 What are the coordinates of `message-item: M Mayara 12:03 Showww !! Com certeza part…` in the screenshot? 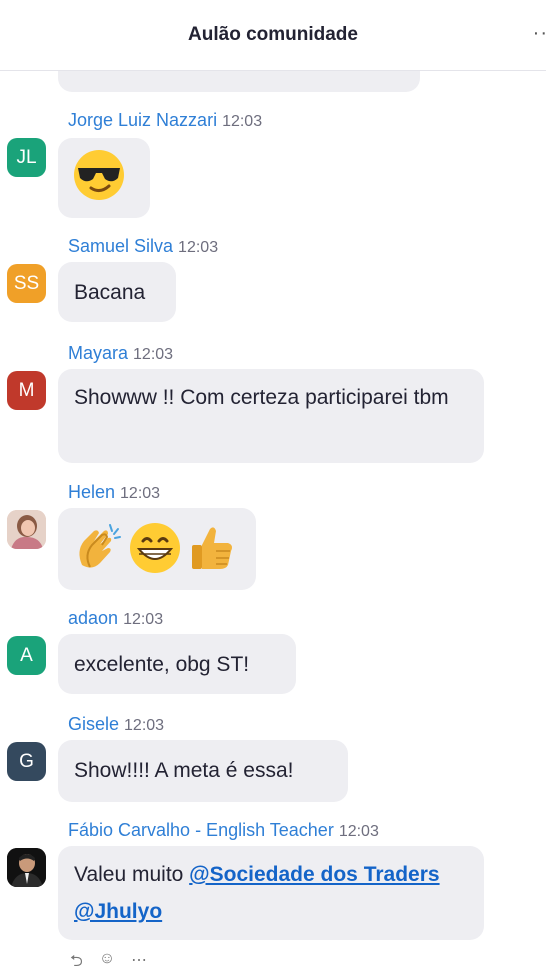 It's located at (273, 405).